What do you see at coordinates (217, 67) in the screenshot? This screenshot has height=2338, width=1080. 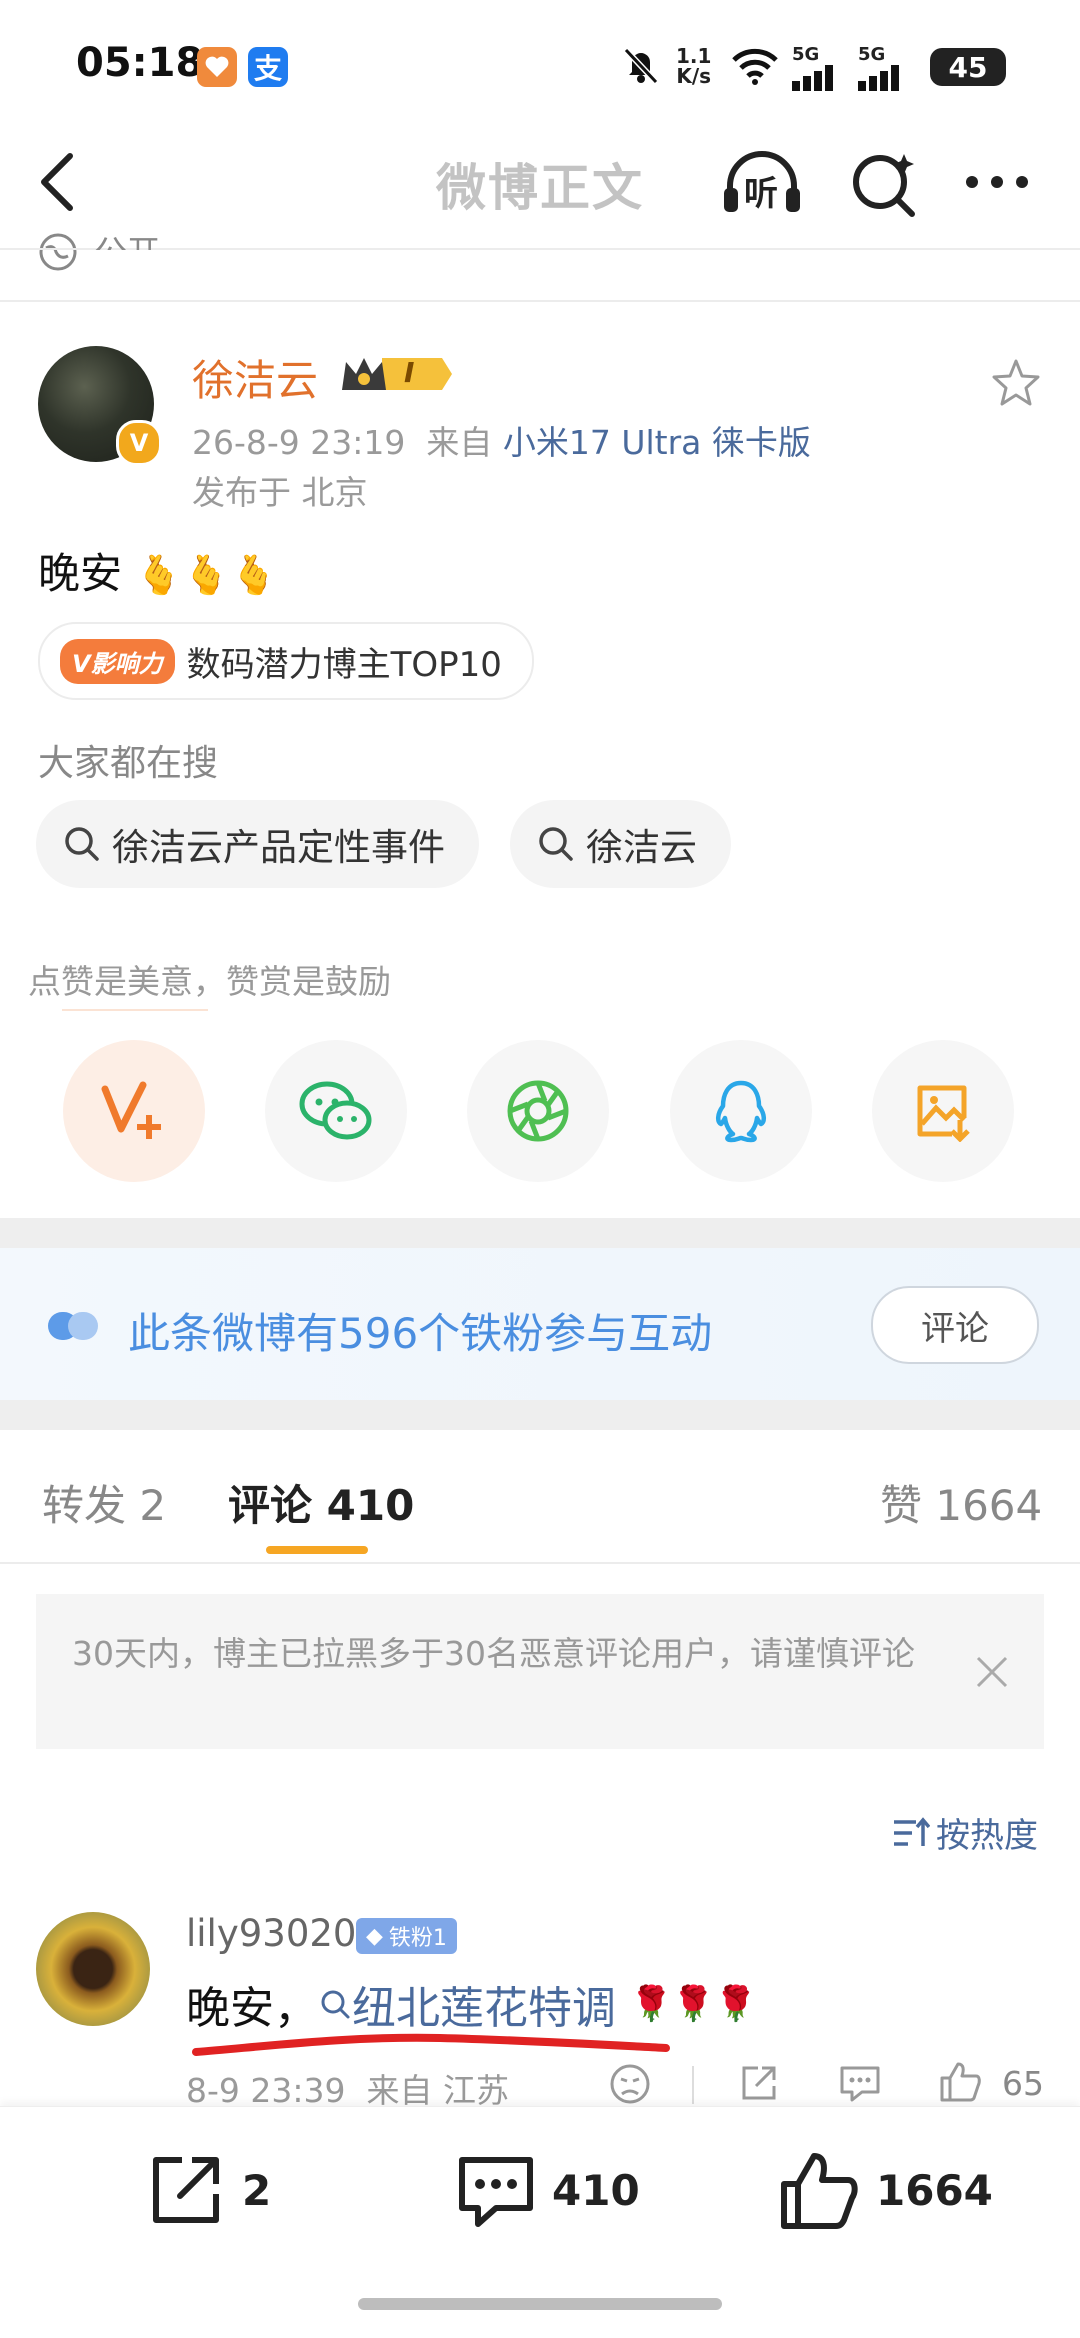 I see `notification-app-icon` at bounding box center [217, 67].